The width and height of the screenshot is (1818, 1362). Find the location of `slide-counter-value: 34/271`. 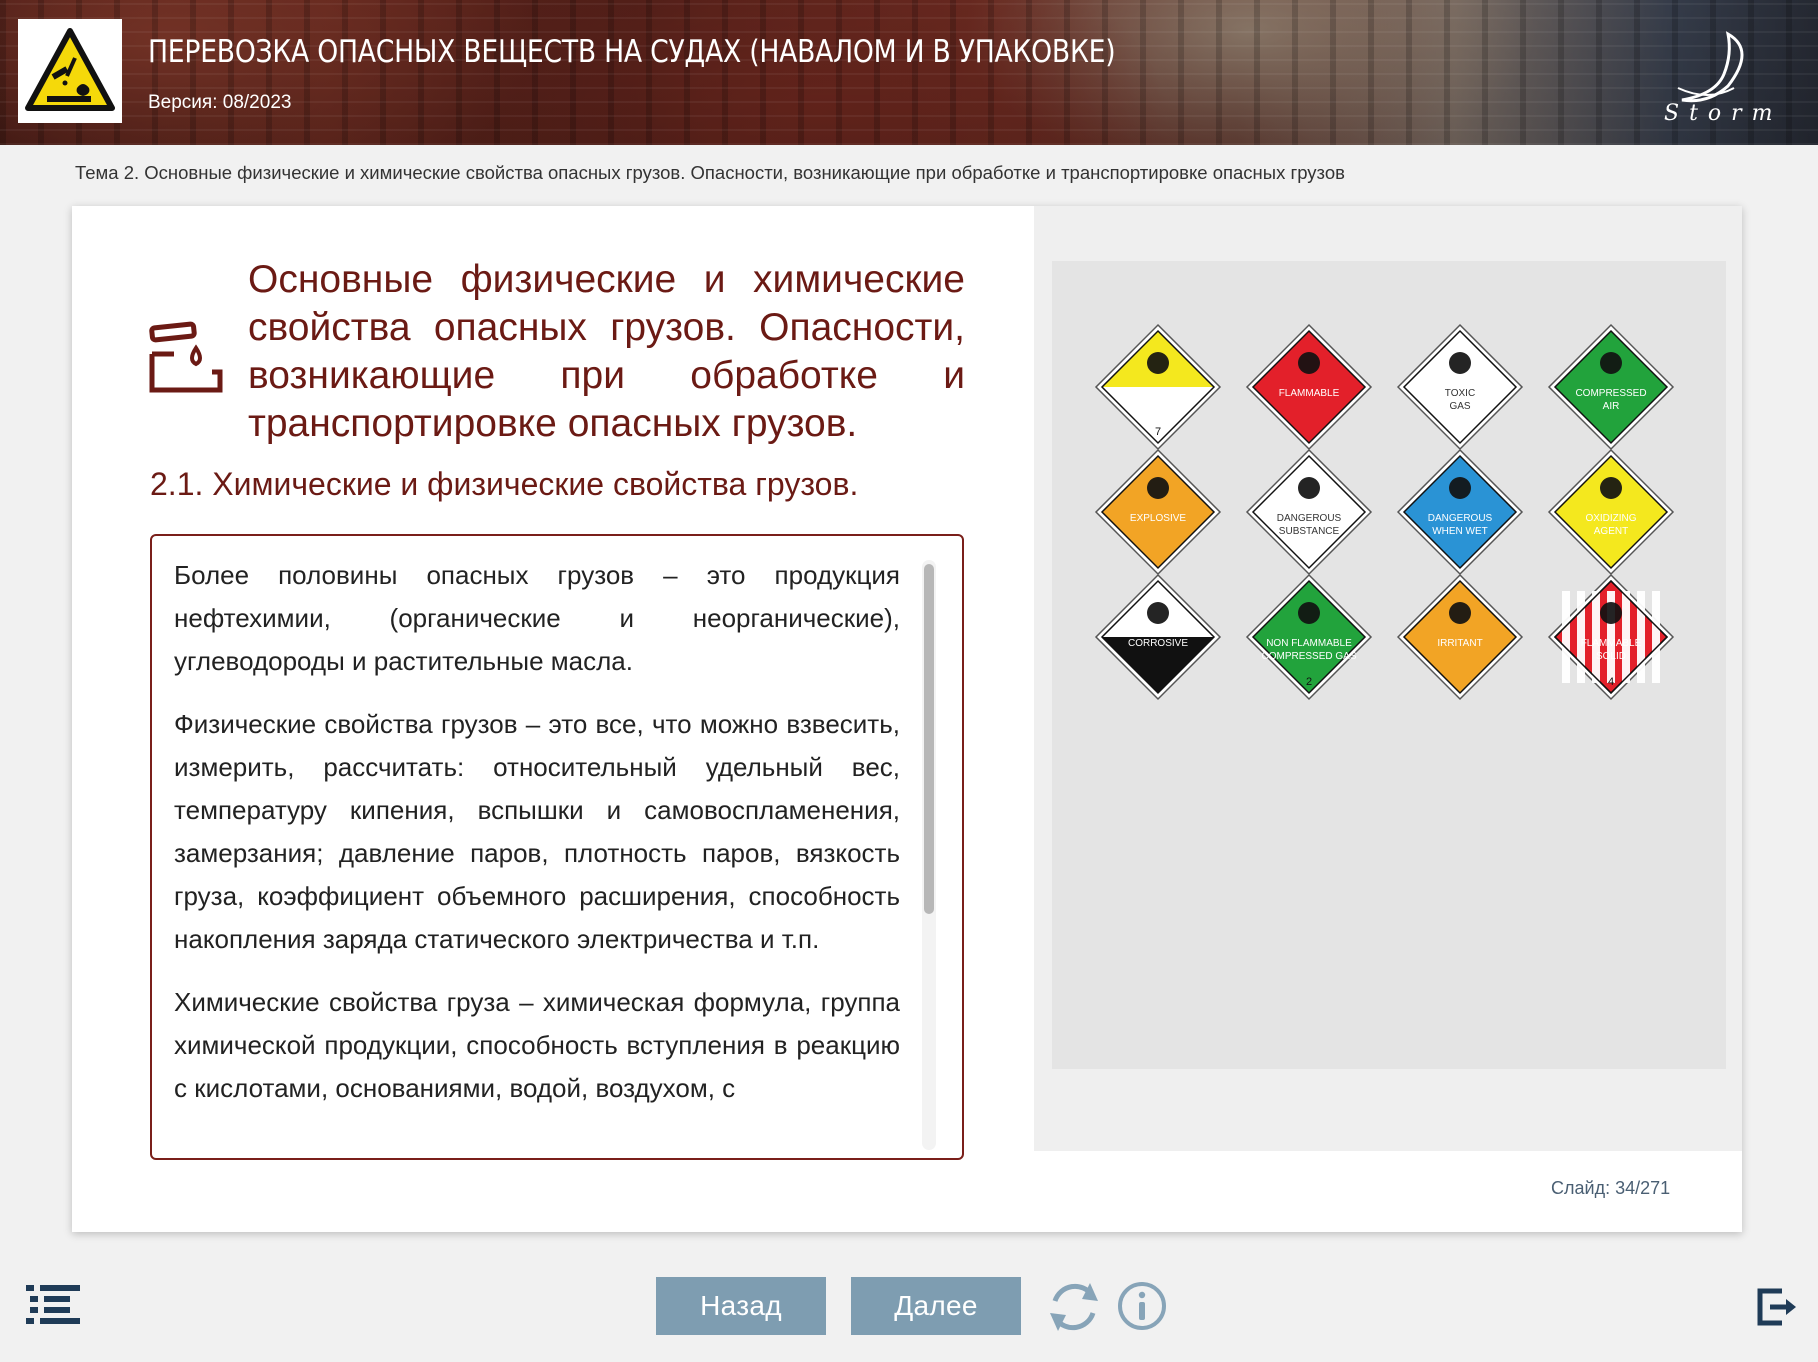

slide-counter-value: 34/271 is located at coordinates (1643, 1188).